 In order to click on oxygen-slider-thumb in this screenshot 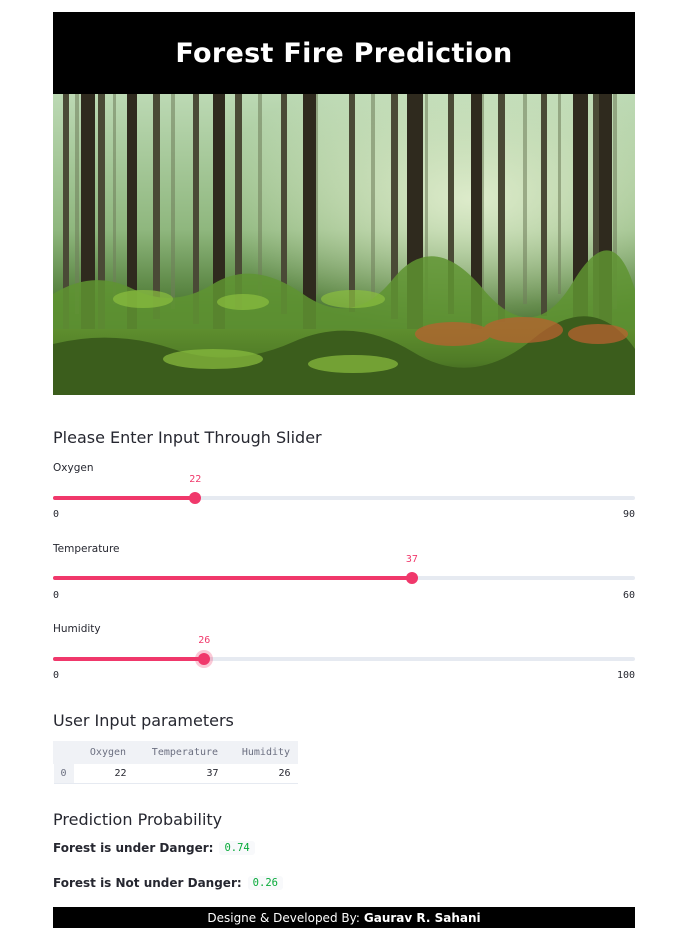, I will do `click(195, 498)`.